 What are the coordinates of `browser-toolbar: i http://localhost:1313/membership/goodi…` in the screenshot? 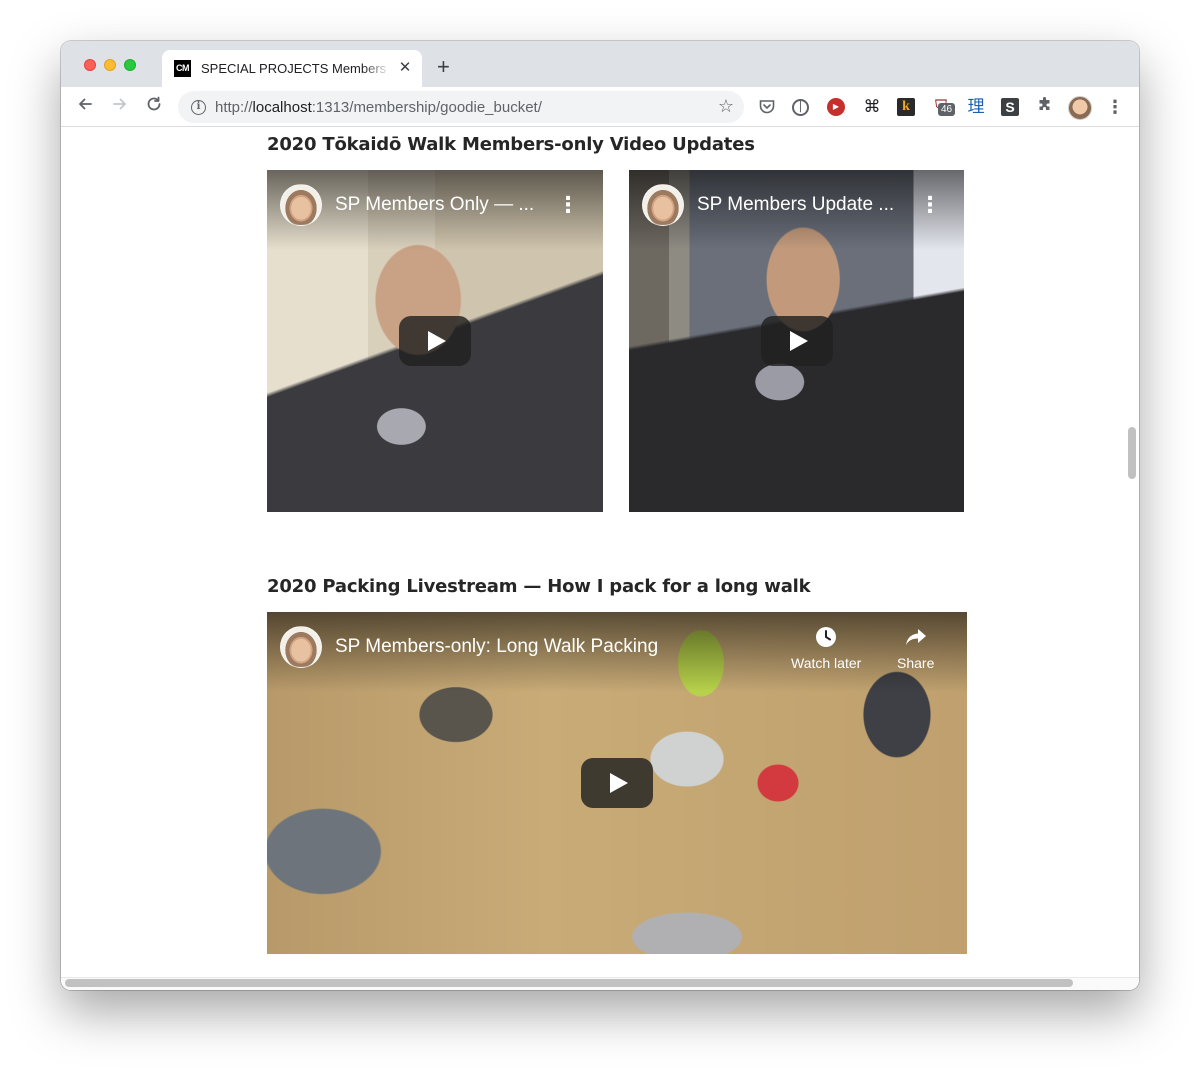 It's located at (600, 107).